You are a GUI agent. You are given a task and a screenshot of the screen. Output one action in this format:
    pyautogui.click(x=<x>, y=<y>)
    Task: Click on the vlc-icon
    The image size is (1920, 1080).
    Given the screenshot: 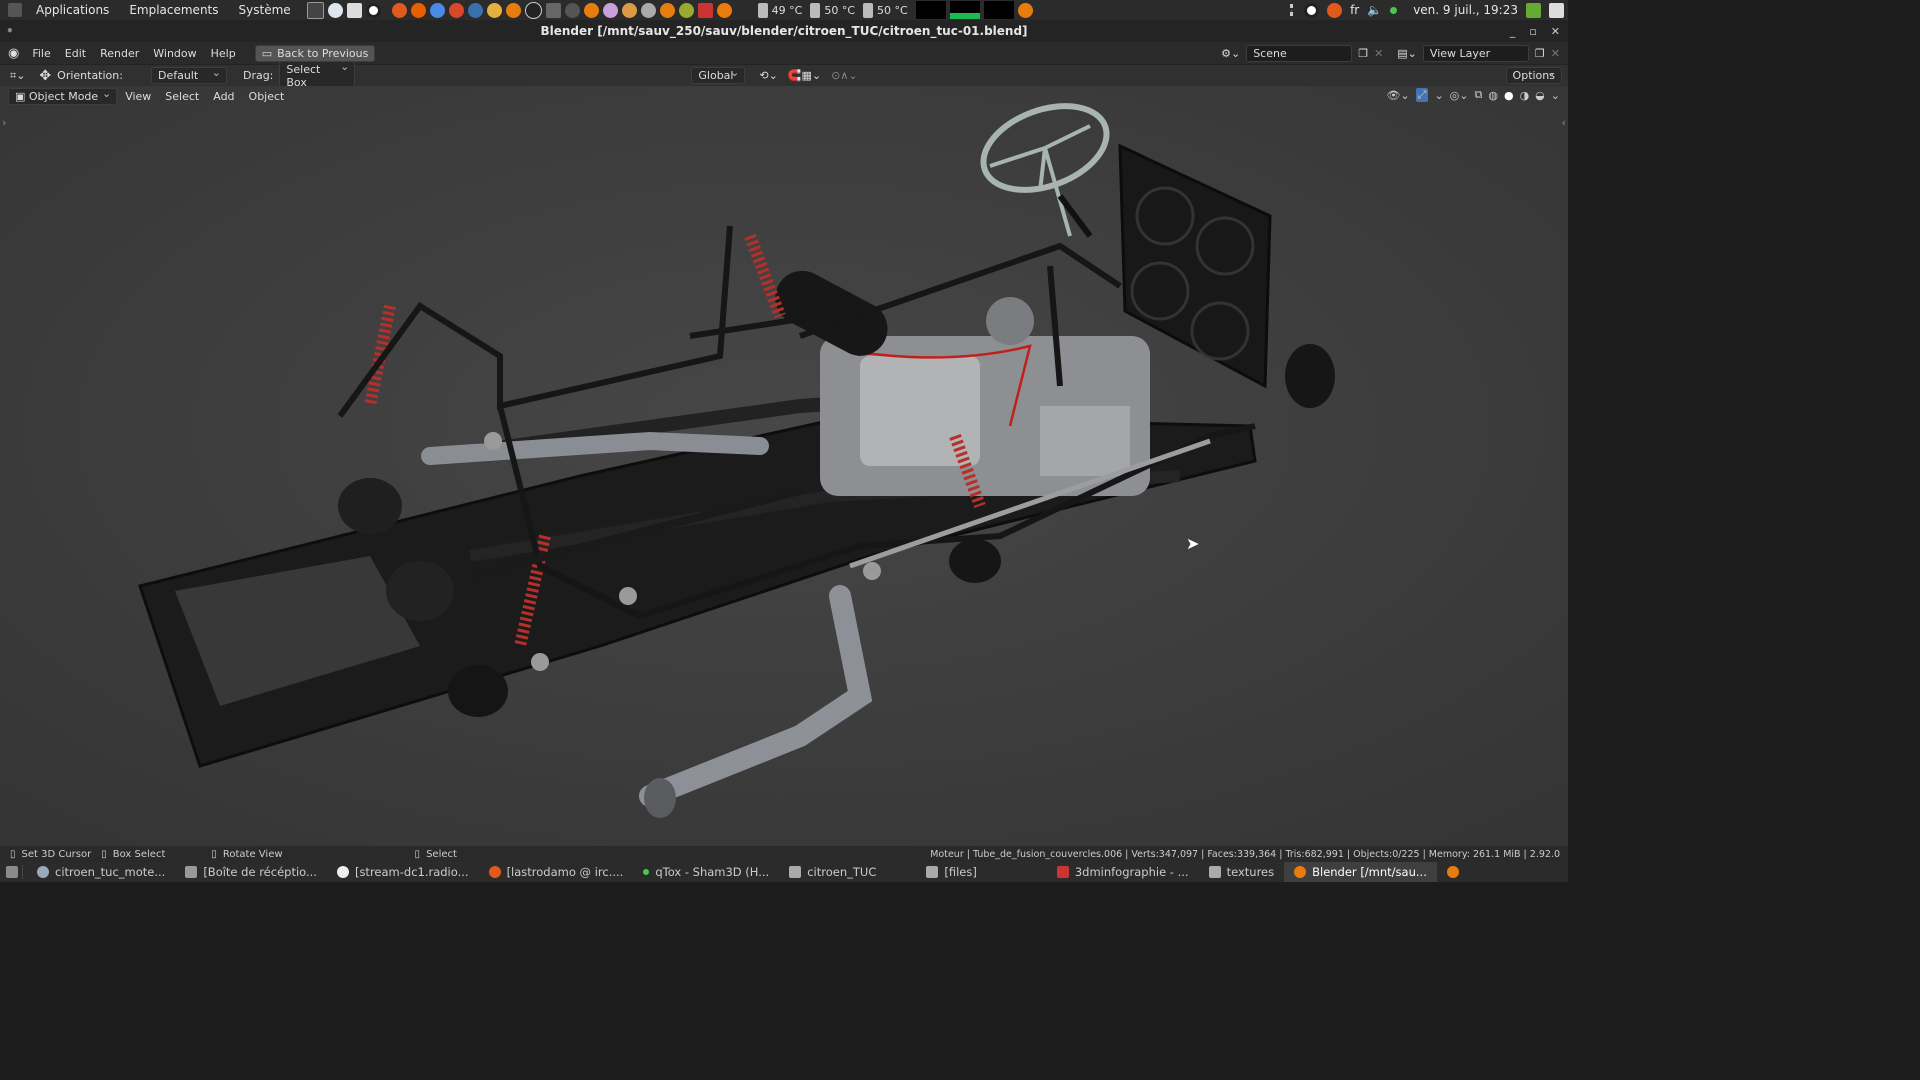 What is the action you would take?
    pyautogui.click(x=399, y=10)
    